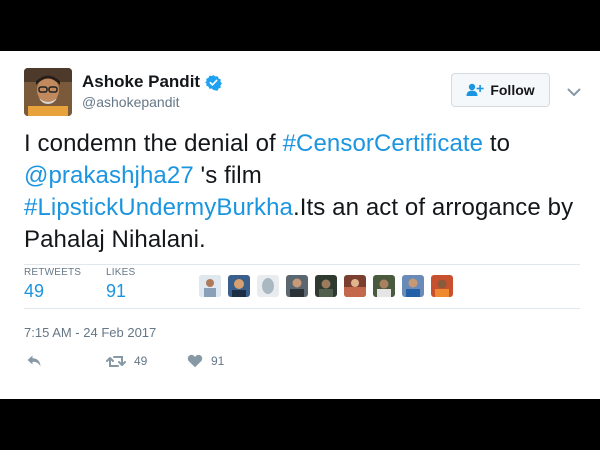 This screenshot has height=450, width=600. Describe the element at coordinates (475, 89) in the screenshot. I see `add-user-icon` at that location.